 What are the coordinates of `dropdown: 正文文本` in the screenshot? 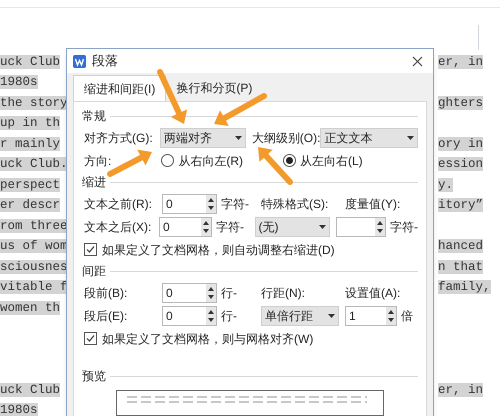 It's located at (369, 138).